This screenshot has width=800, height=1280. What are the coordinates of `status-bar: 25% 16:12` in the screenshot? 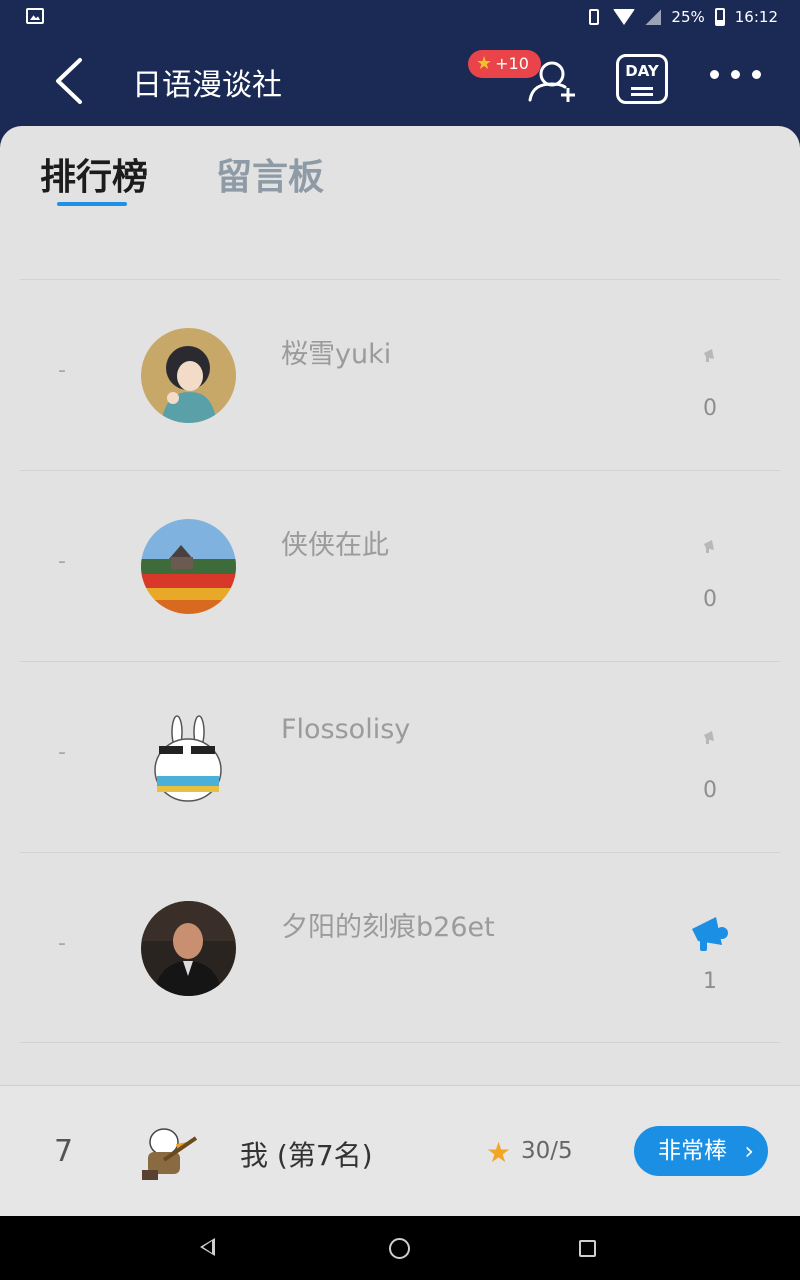 It's located at (400, 17).